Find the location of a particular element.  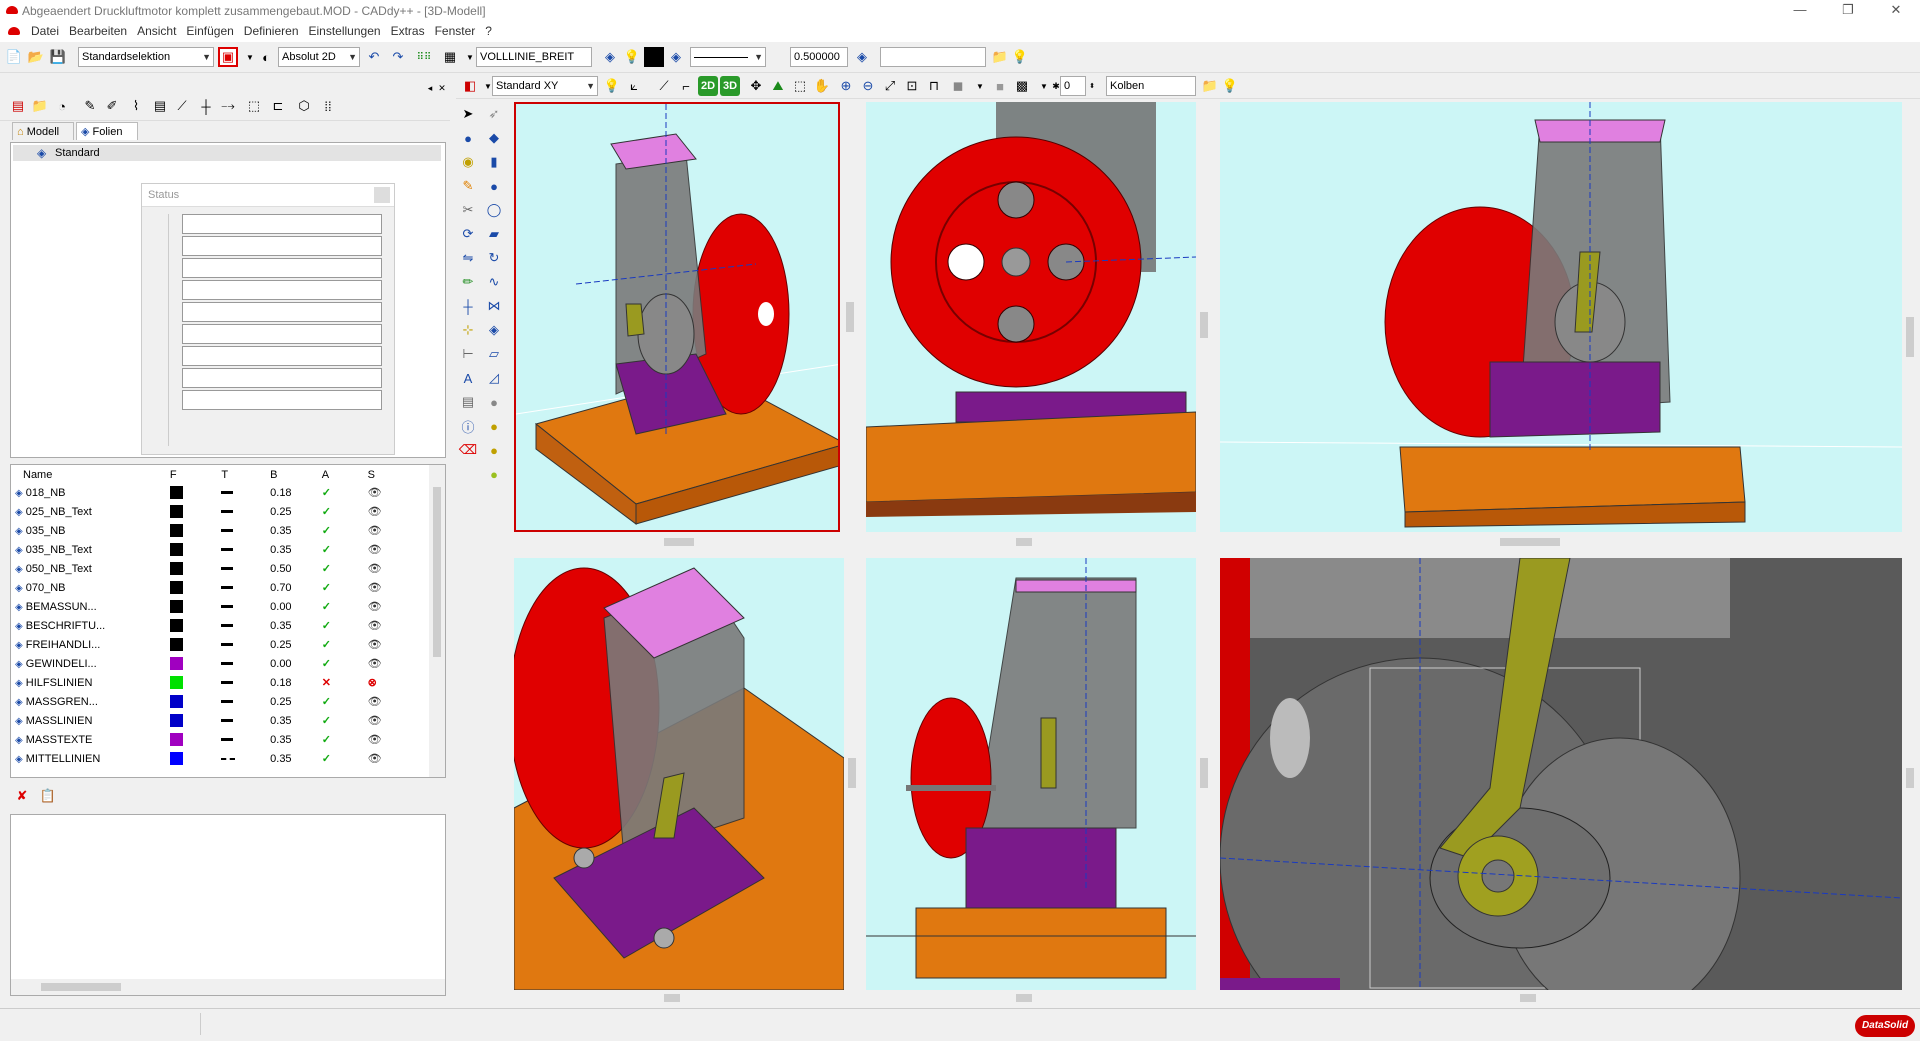

point-icon: ┼ is located at coordinates (468, 306).